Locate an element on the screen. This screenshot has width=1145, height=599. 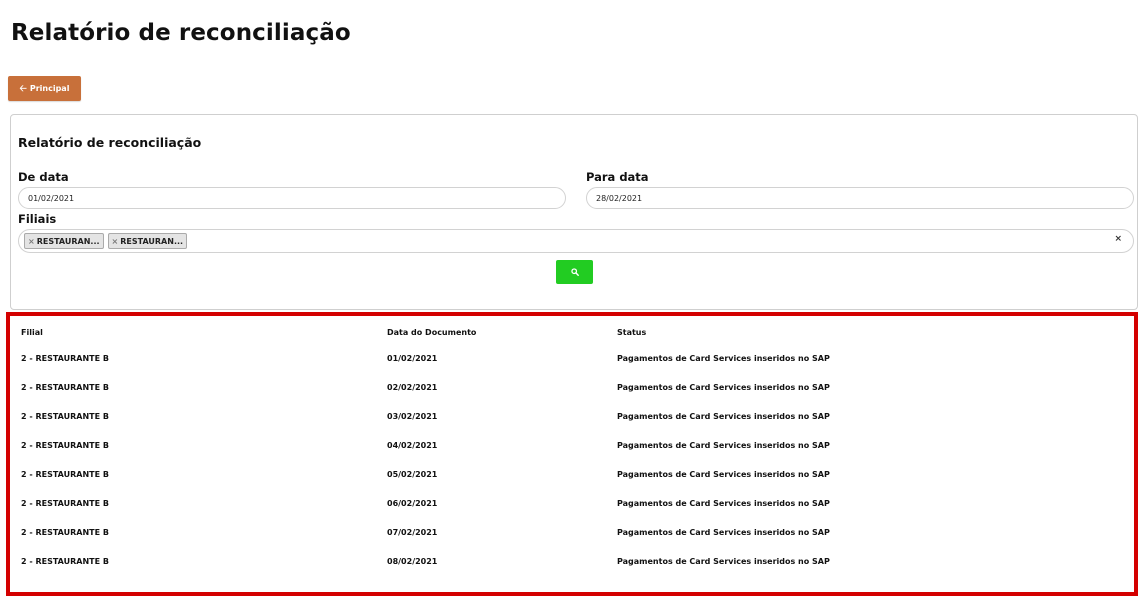
page-title: Relatório de reconciliação is located at coordinates (181, 33).